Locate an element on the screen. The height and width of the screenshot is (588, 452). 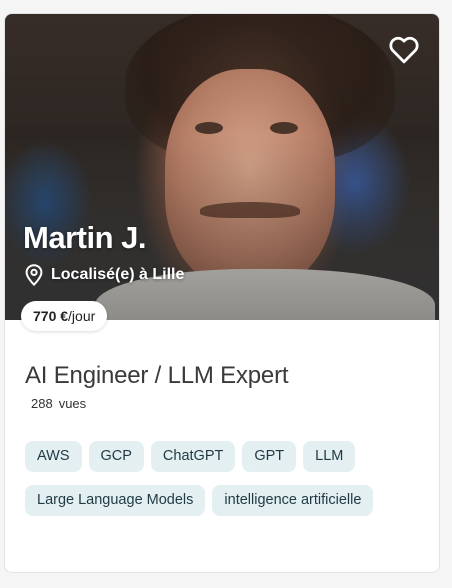
views-label: vues is located at coordinates (72, 403).